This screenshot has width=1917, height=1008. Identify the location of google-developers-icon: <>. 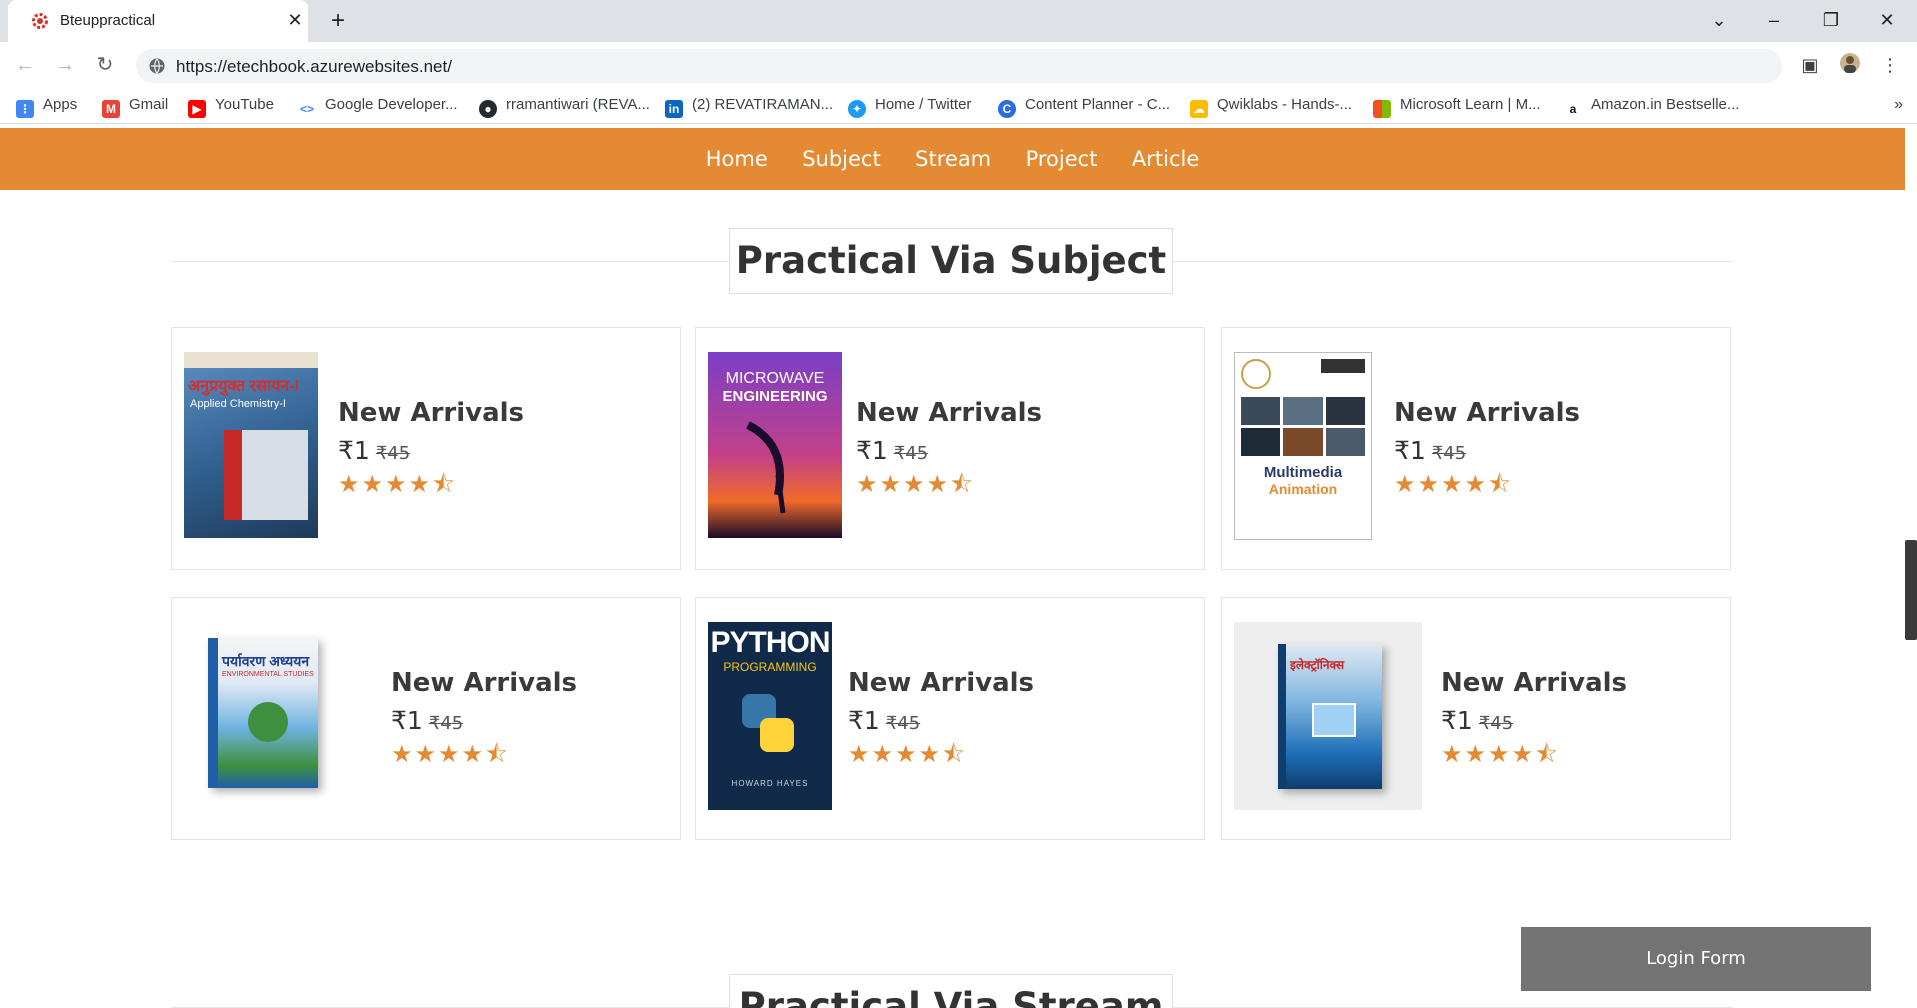
(307, 109).